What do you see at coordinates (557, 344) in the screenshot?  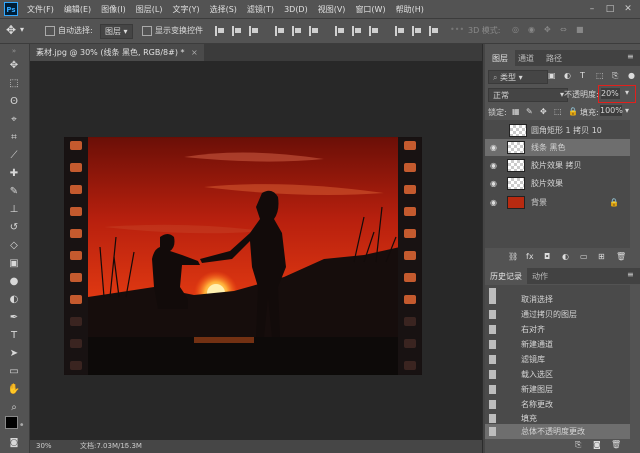 I see `history-item: 新建通道` at bounding box center [557, 344].